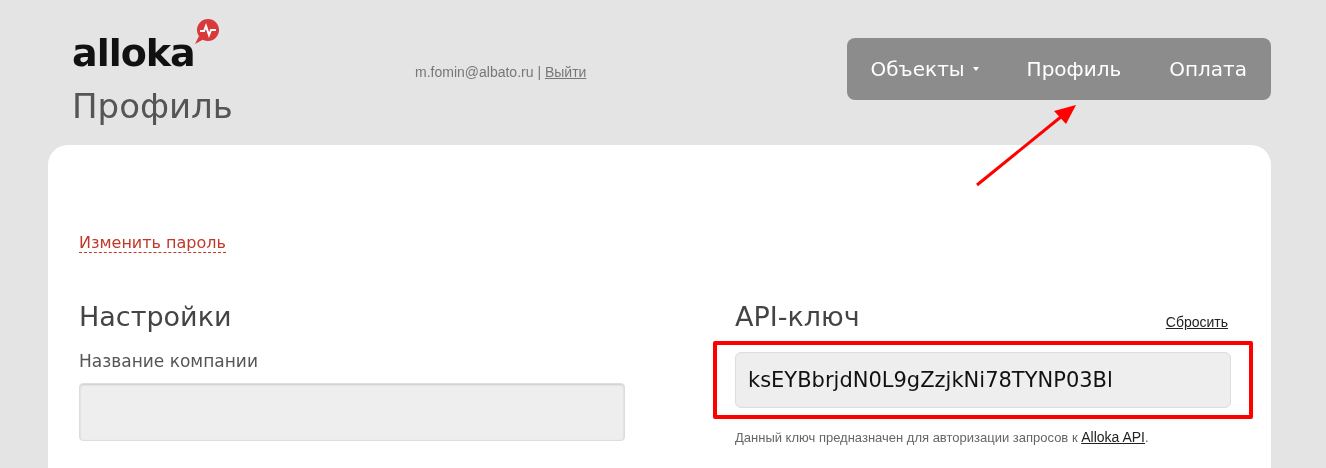 The width and height of the screenshot is (1326, 468). What do you see at coordinates (169, 362) in the screenshot?
I see `field-label: Название компании` at bounding box center [169, 362].